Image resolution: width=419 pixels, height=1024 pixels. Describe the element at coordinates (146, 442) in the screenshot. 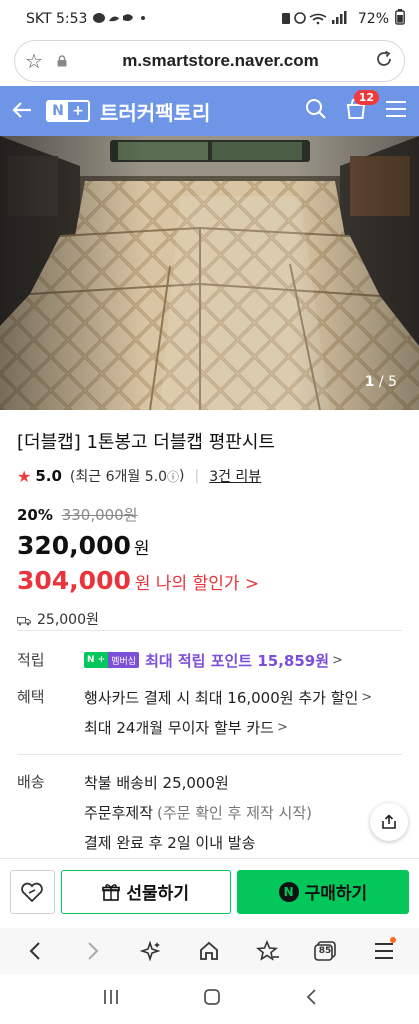

I see `product-title: [더블캡] 1톤봉고 더블캡 평판시트` at that location.